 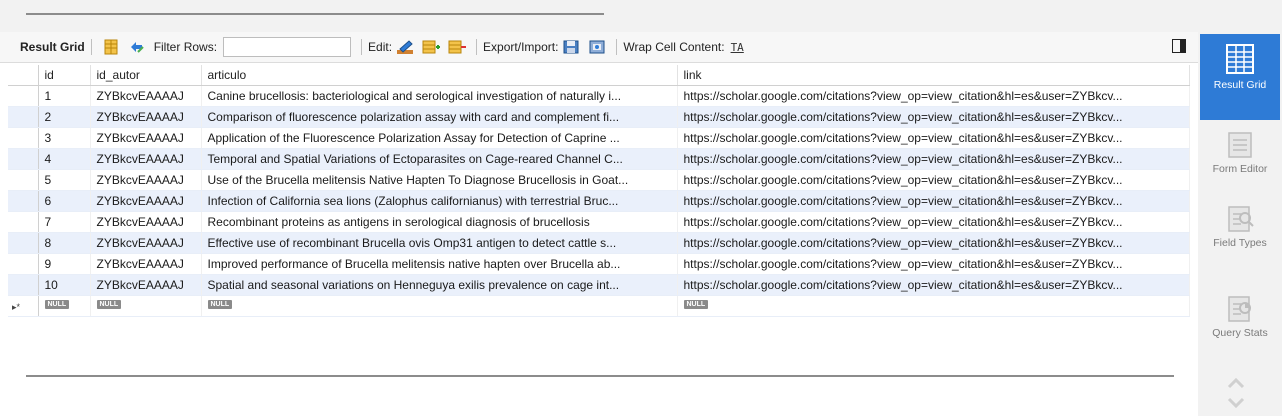 I want to click on import-icon, so click(x=597, y=47).